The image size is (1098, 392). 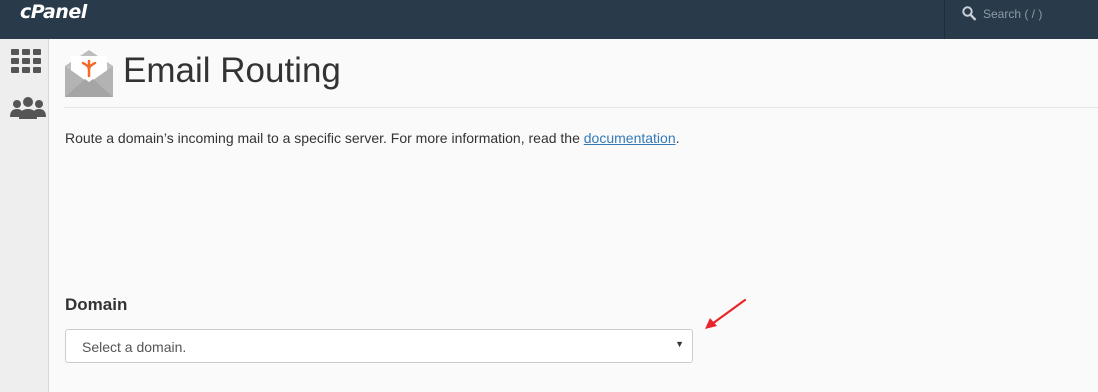 What do you see at coordinates (549, 19) in the screenshot?
I see `top-navigation-bar: cPanel` at bounding box center [549, 19].